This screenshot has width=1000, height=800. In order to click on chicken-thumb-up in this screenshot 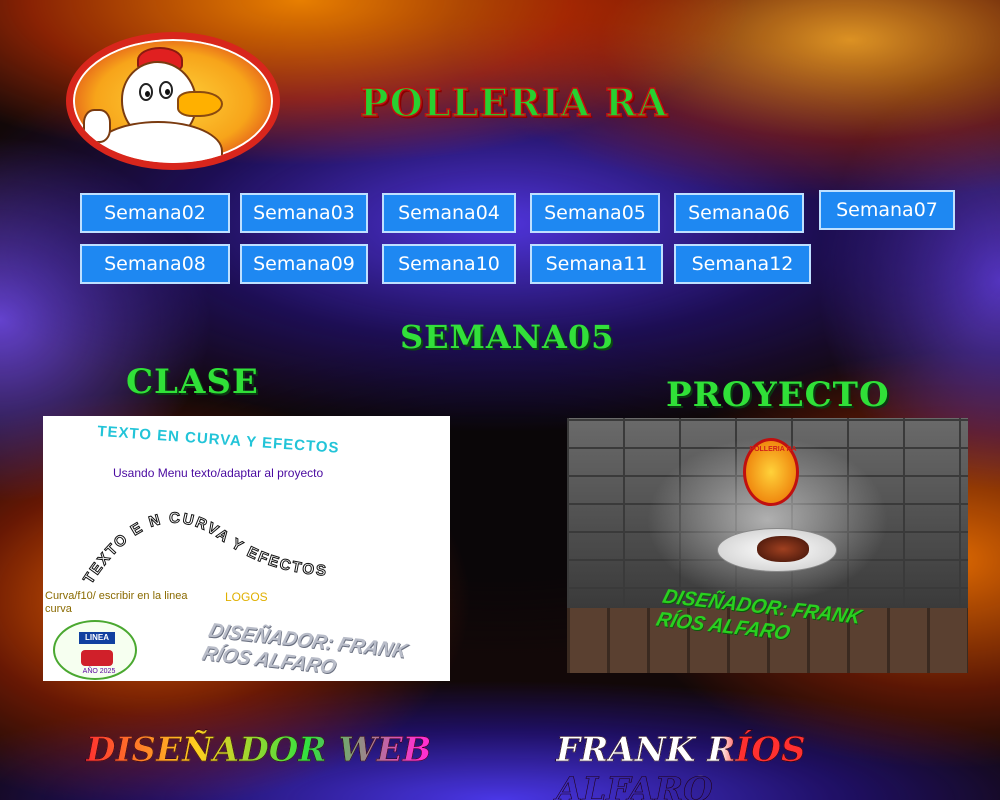, I will do `click(97, 126)`.